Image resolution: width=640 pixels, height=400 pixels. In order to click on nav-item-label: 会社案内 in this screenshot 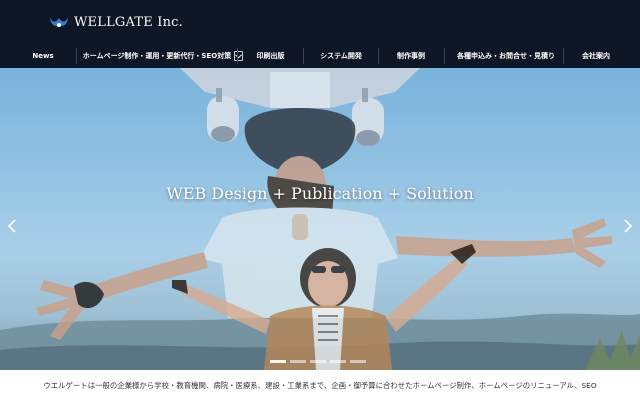, I will do `click(596, 56)`.